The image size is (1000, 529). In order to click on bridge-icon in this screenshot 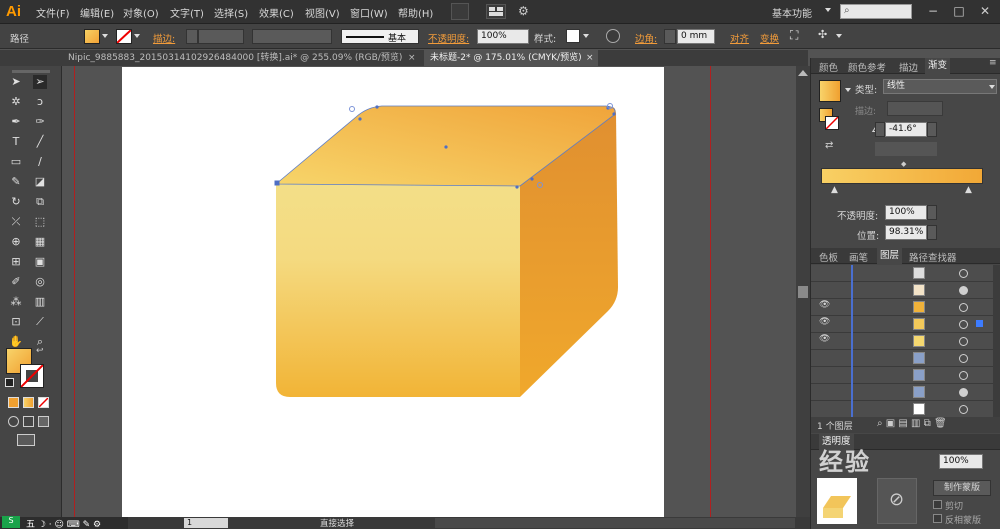, I will do `click(460, 11)`.